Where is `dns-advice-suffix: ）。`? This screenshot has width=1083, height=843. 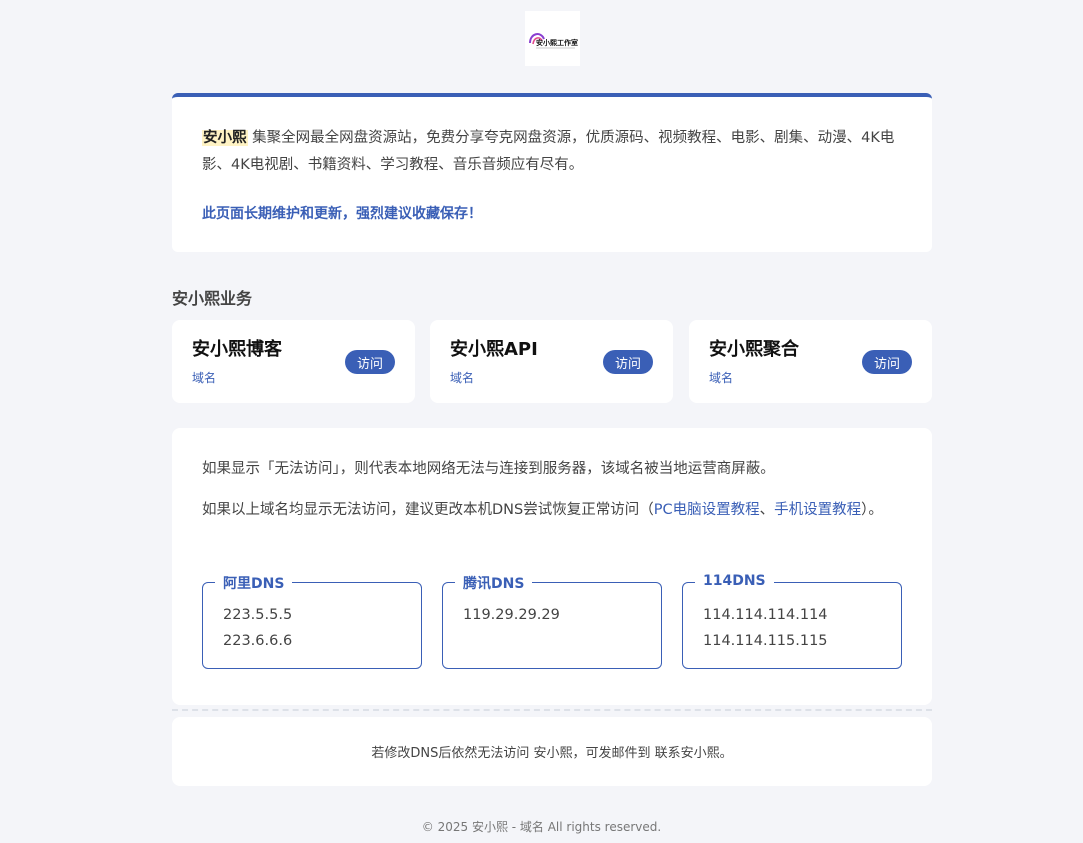 dns-advice-suffix: ）。 is located at coordinates (872, 510).